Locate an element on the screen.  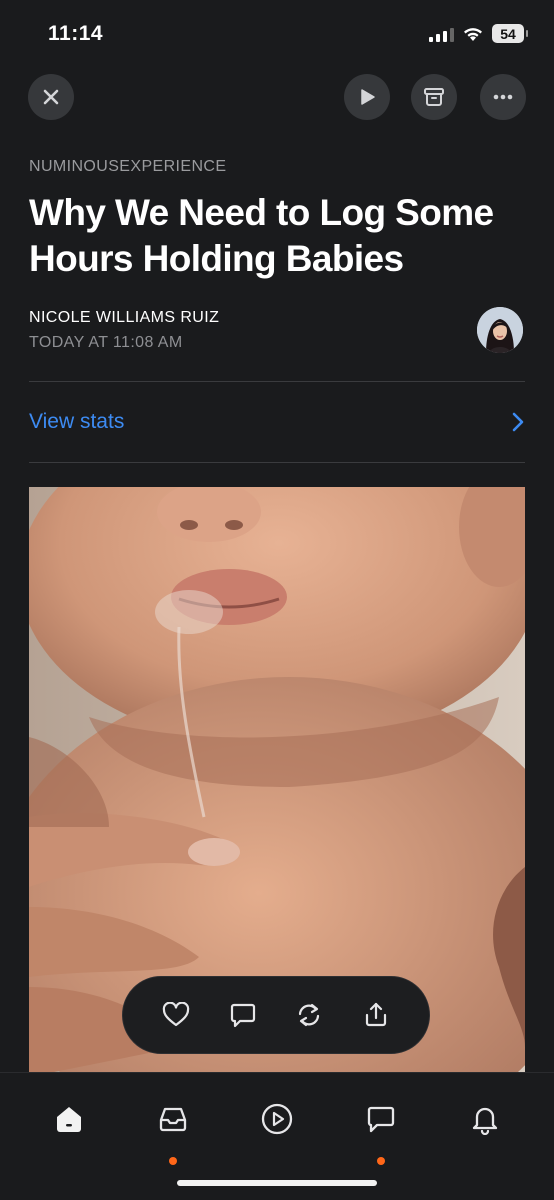
post-date: TODAY AT 11:08 AM is located at coordinates (106, 342).